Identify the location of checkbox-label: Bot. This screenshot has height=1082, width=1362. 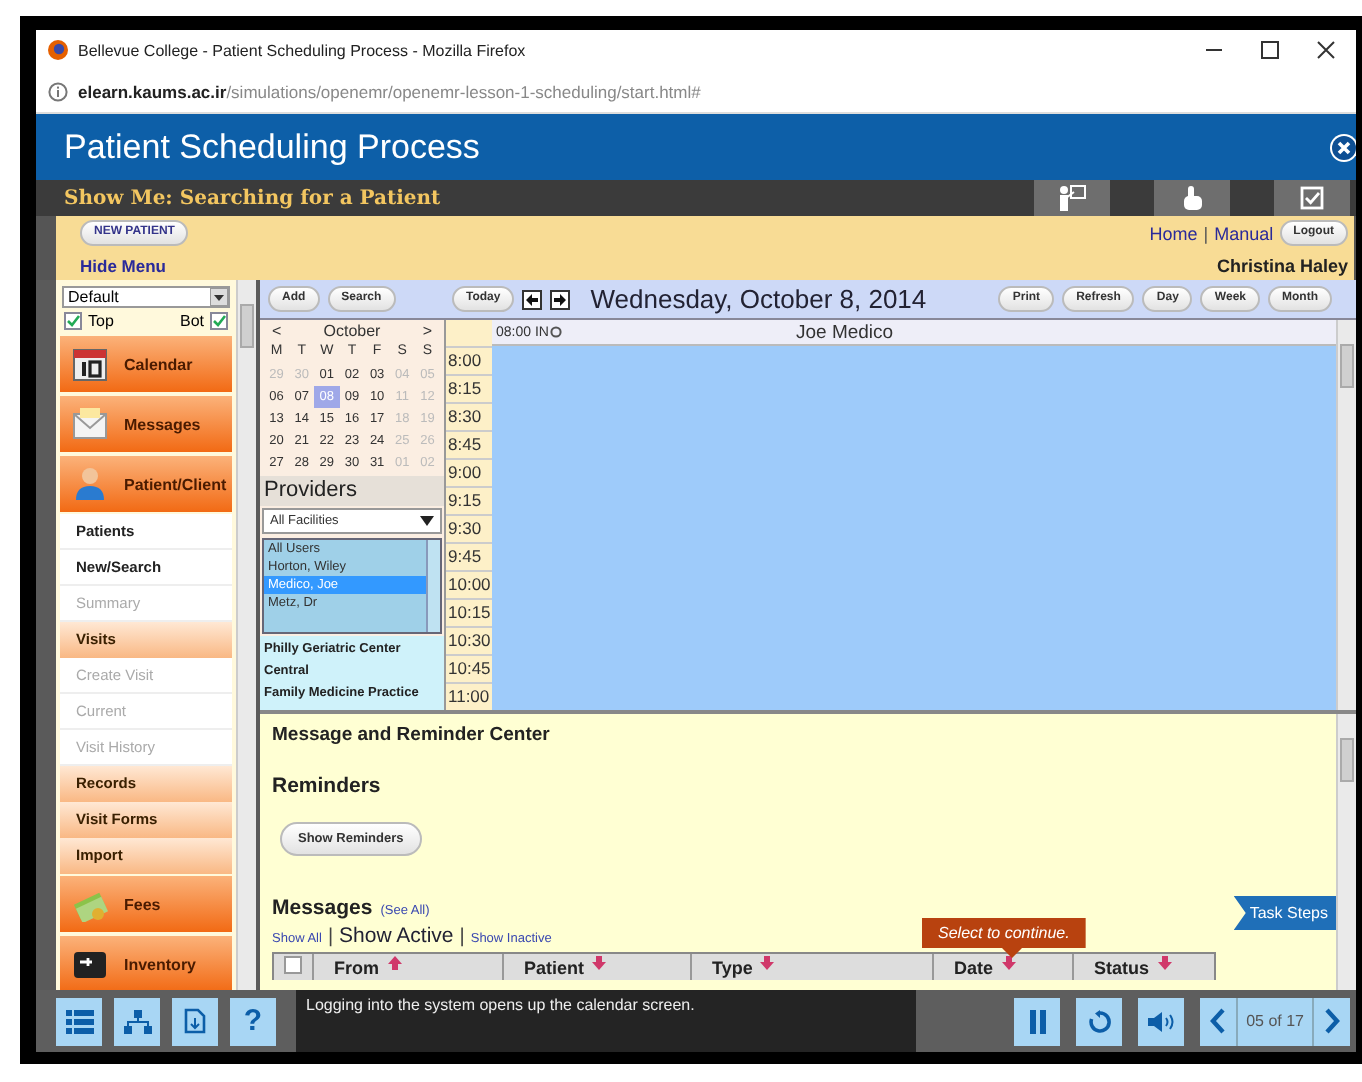
(191, 321).